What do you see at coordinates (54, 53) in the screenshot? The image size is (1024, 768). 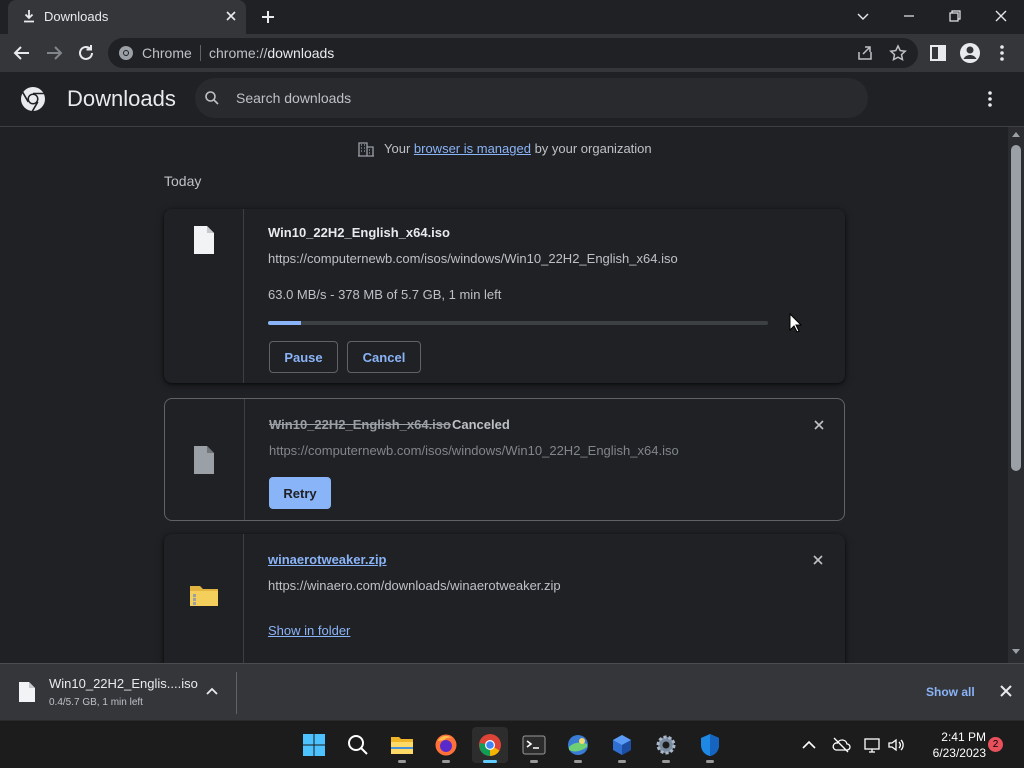 I see `forward-icon` at bounding box center [54, 53].